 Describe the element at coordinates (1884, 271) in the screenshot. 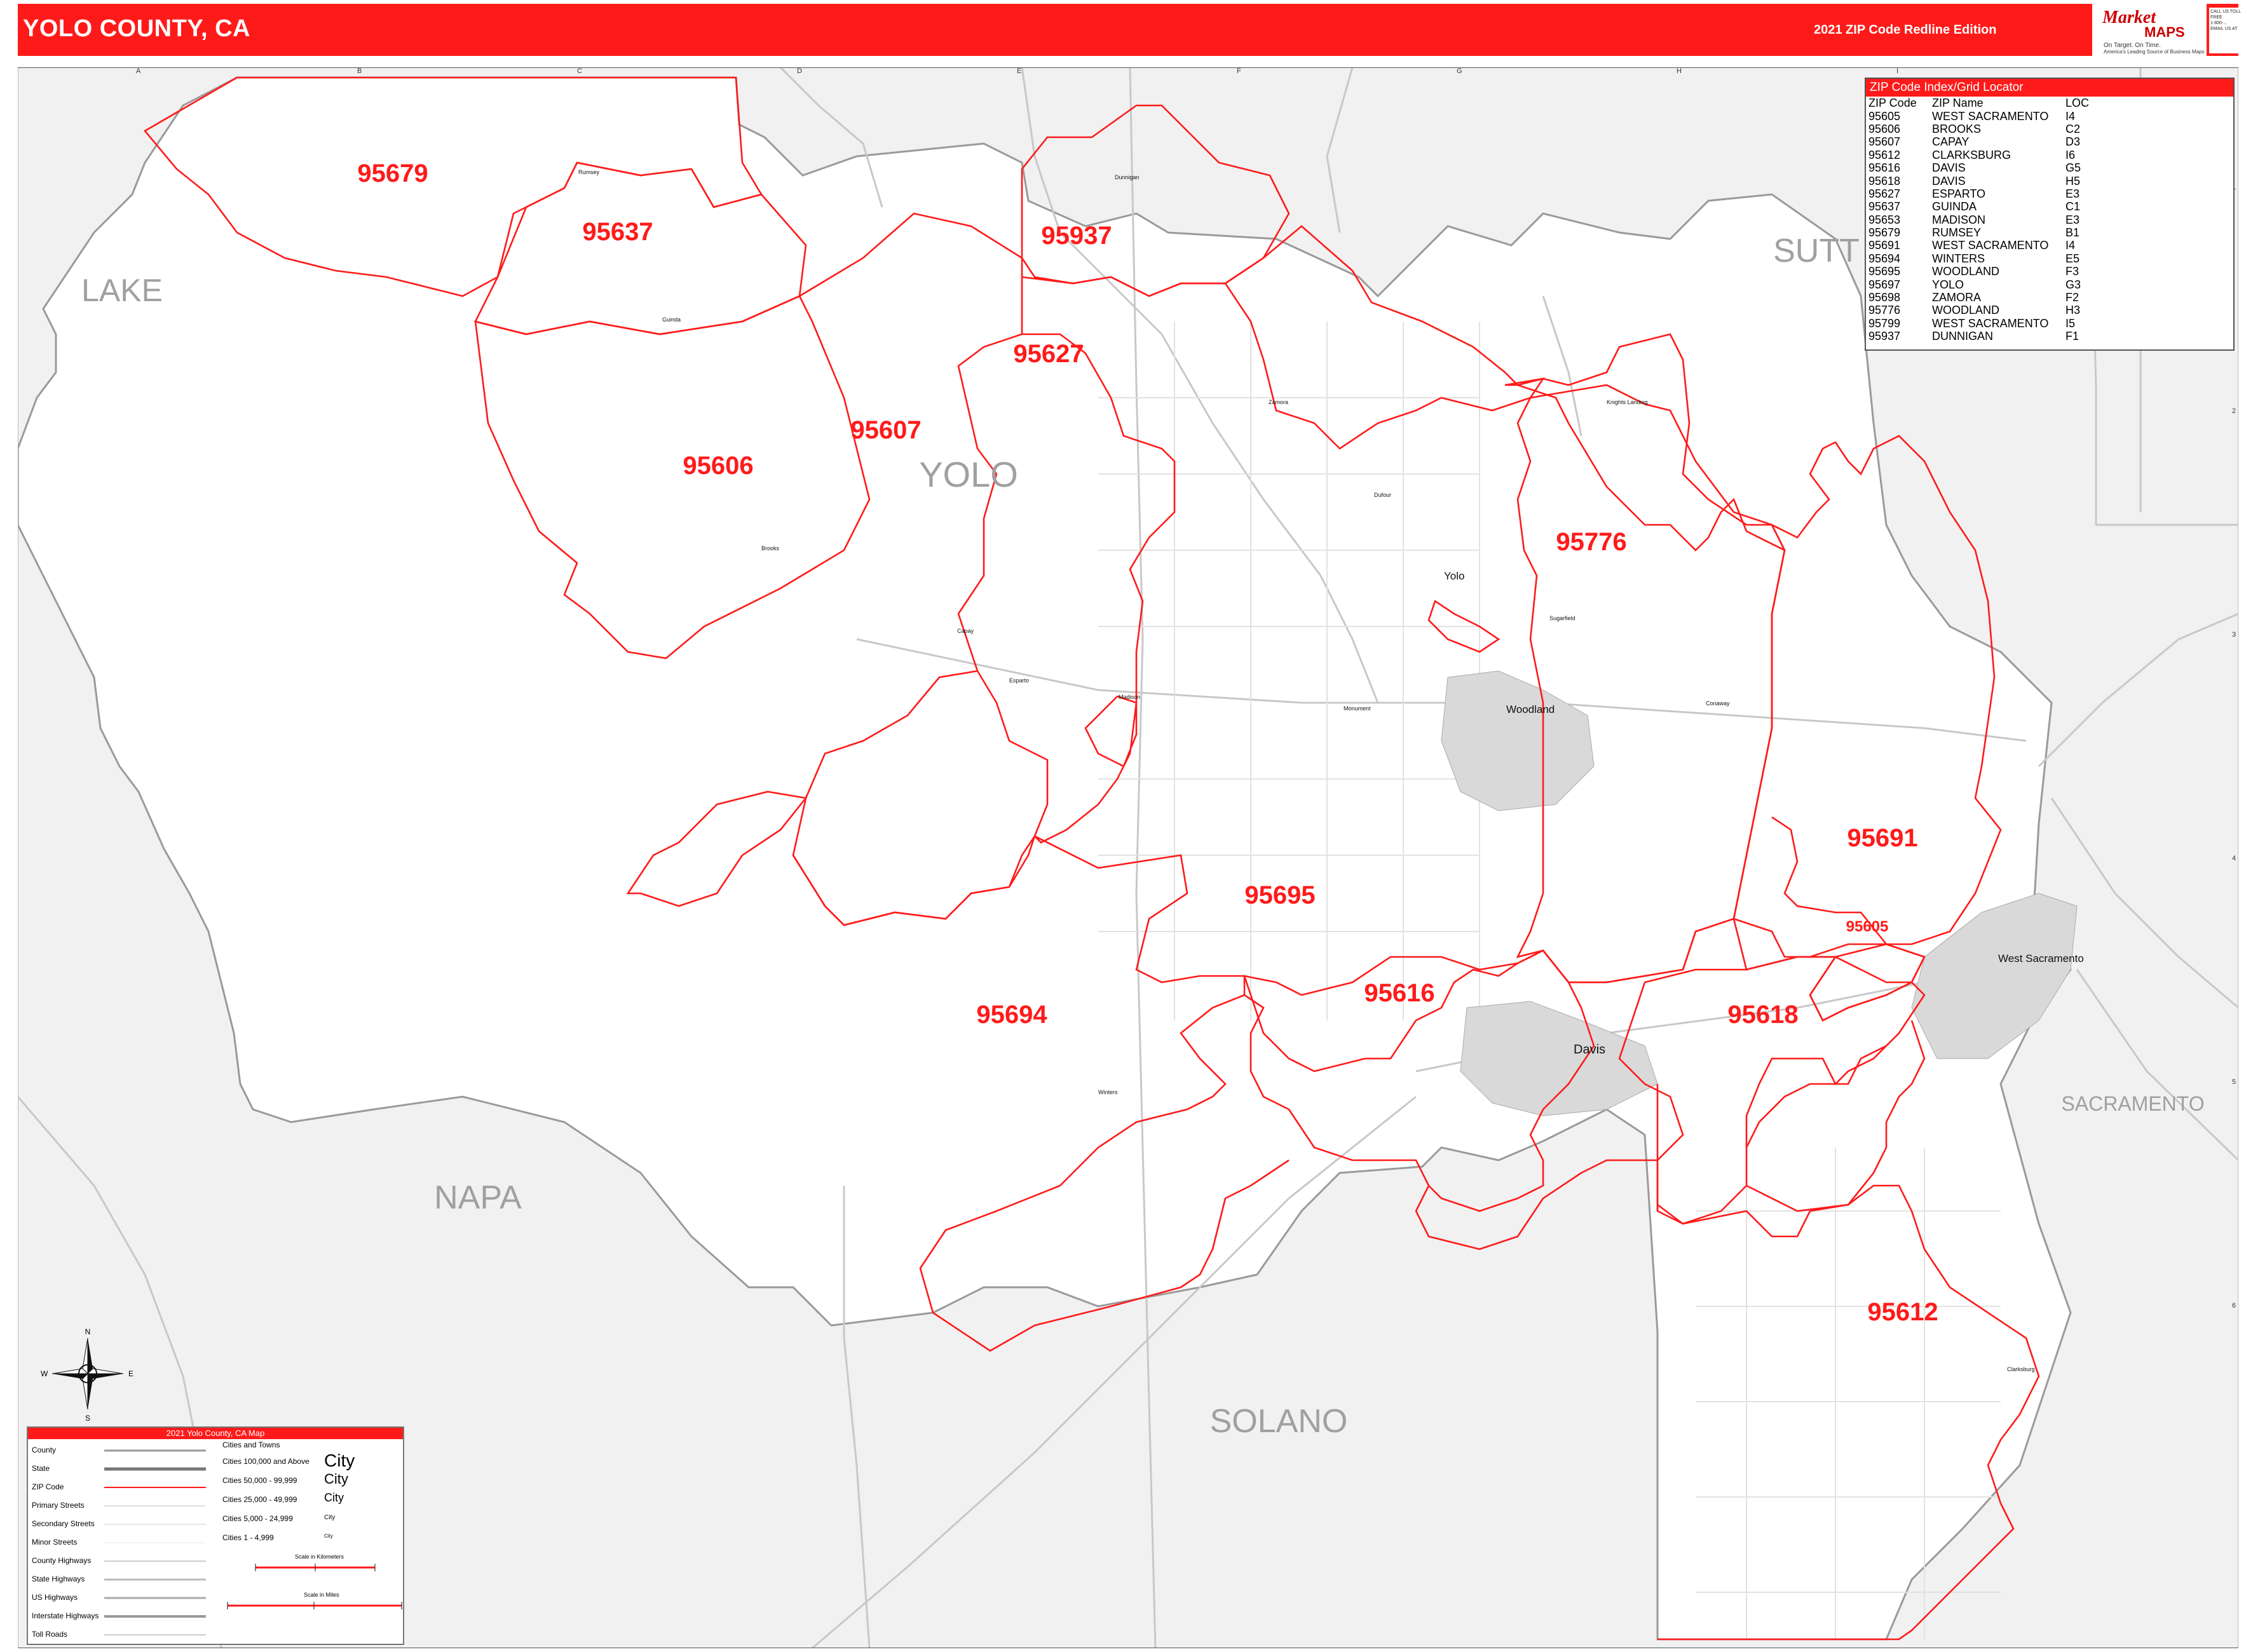

I see `zip-cell: 95695` at that location.